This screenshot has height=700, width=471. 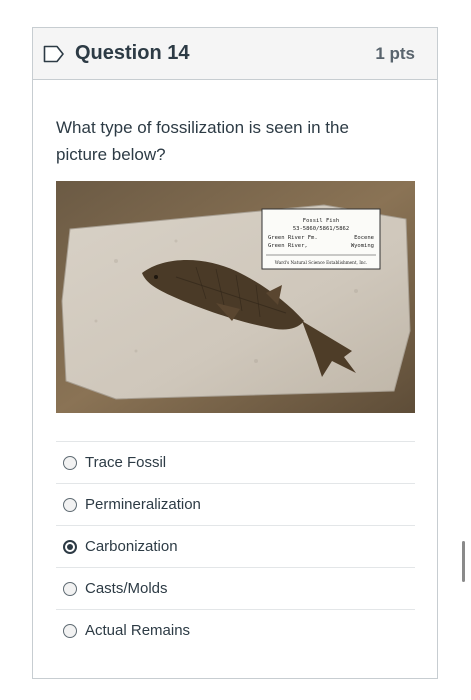 What do you see at coordinates (364, 238) in the screenshot?
I see `label-line-4: Eocene` at bounding box center [364, 238].